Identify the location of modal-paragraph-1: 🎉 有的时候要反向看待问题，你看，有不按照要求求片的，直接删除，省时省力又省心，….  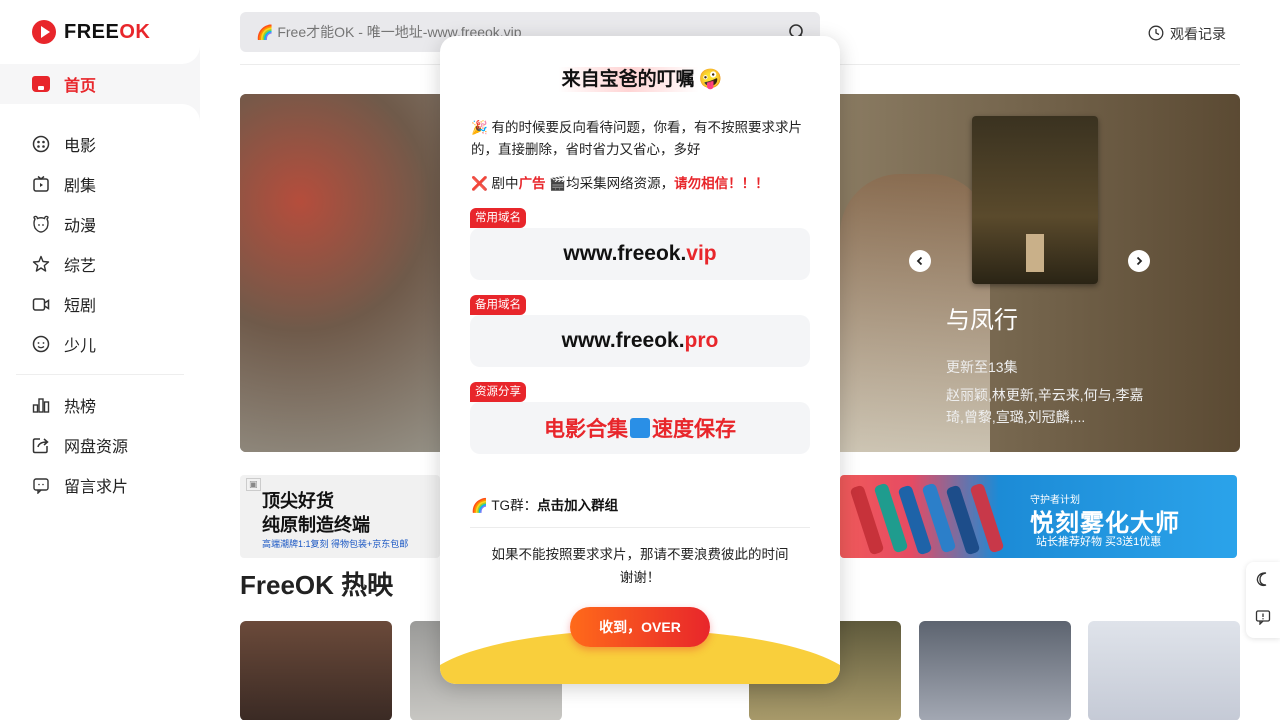
(637, 138).